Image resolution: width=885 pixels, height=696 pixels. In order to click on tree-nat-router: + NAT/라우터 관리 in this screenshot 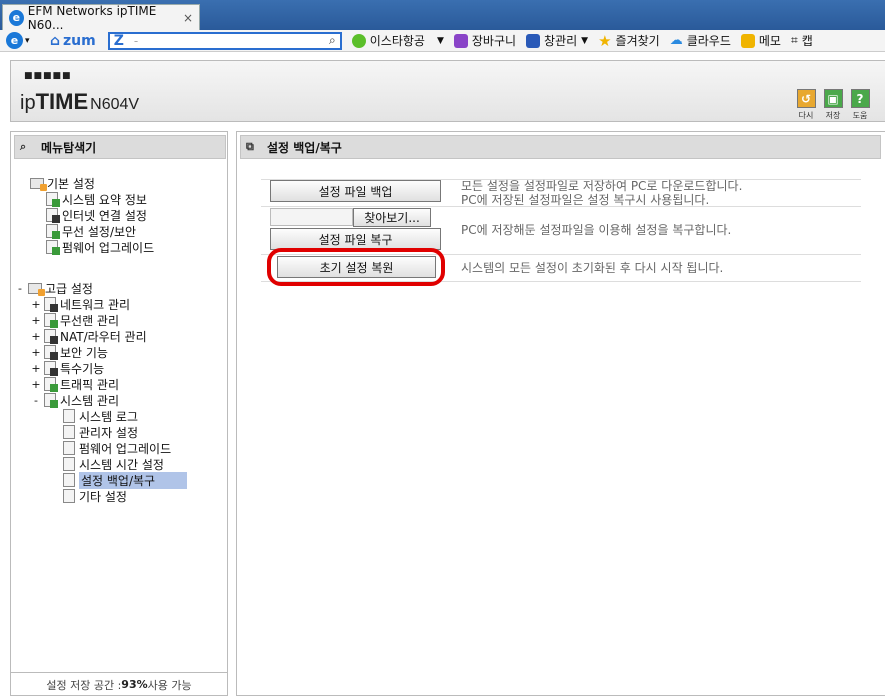, I will do `click(89, 336)`.